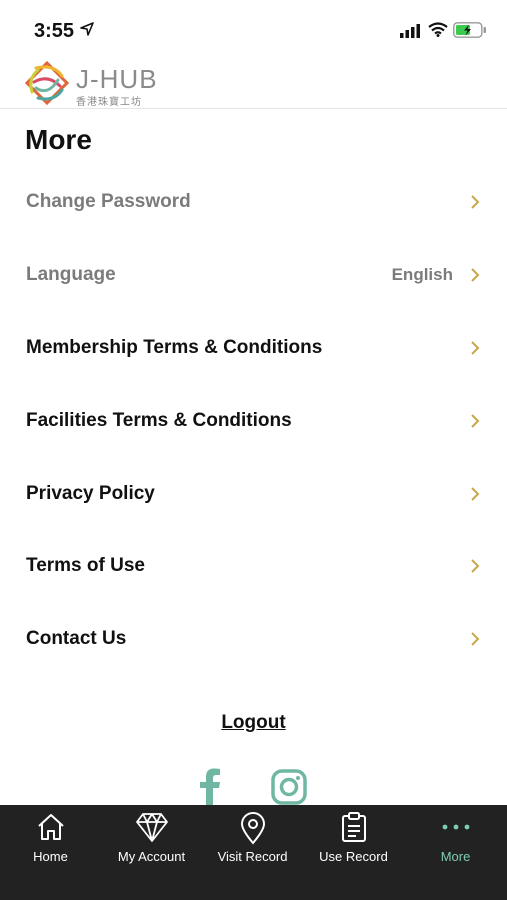  Describe the element at coordinates (47, 83) in the screenshot. I see `j-hub-logo-icon` at that location.